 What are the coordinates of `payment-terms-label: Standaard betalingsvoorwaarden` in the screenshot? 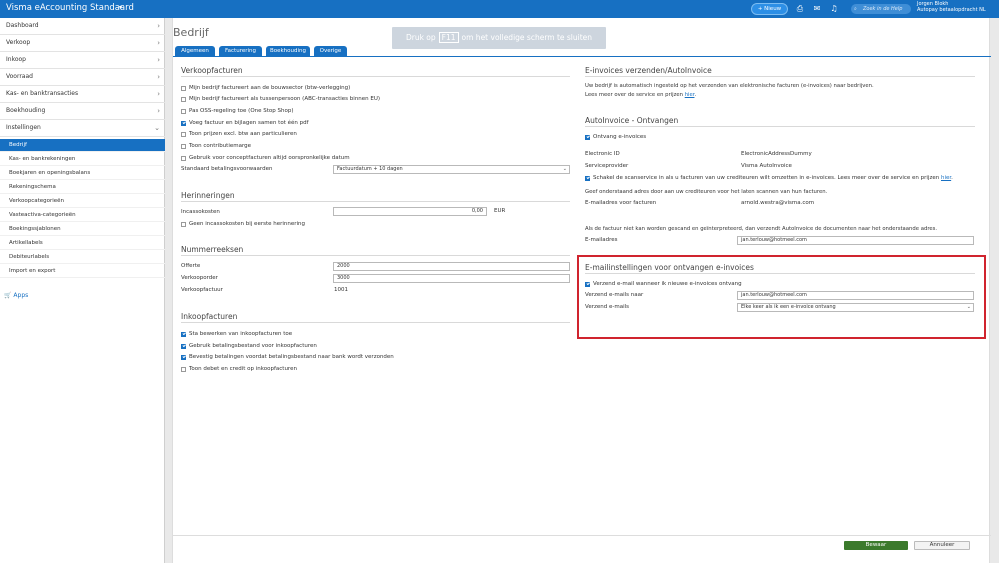 It's located at (227, 169).